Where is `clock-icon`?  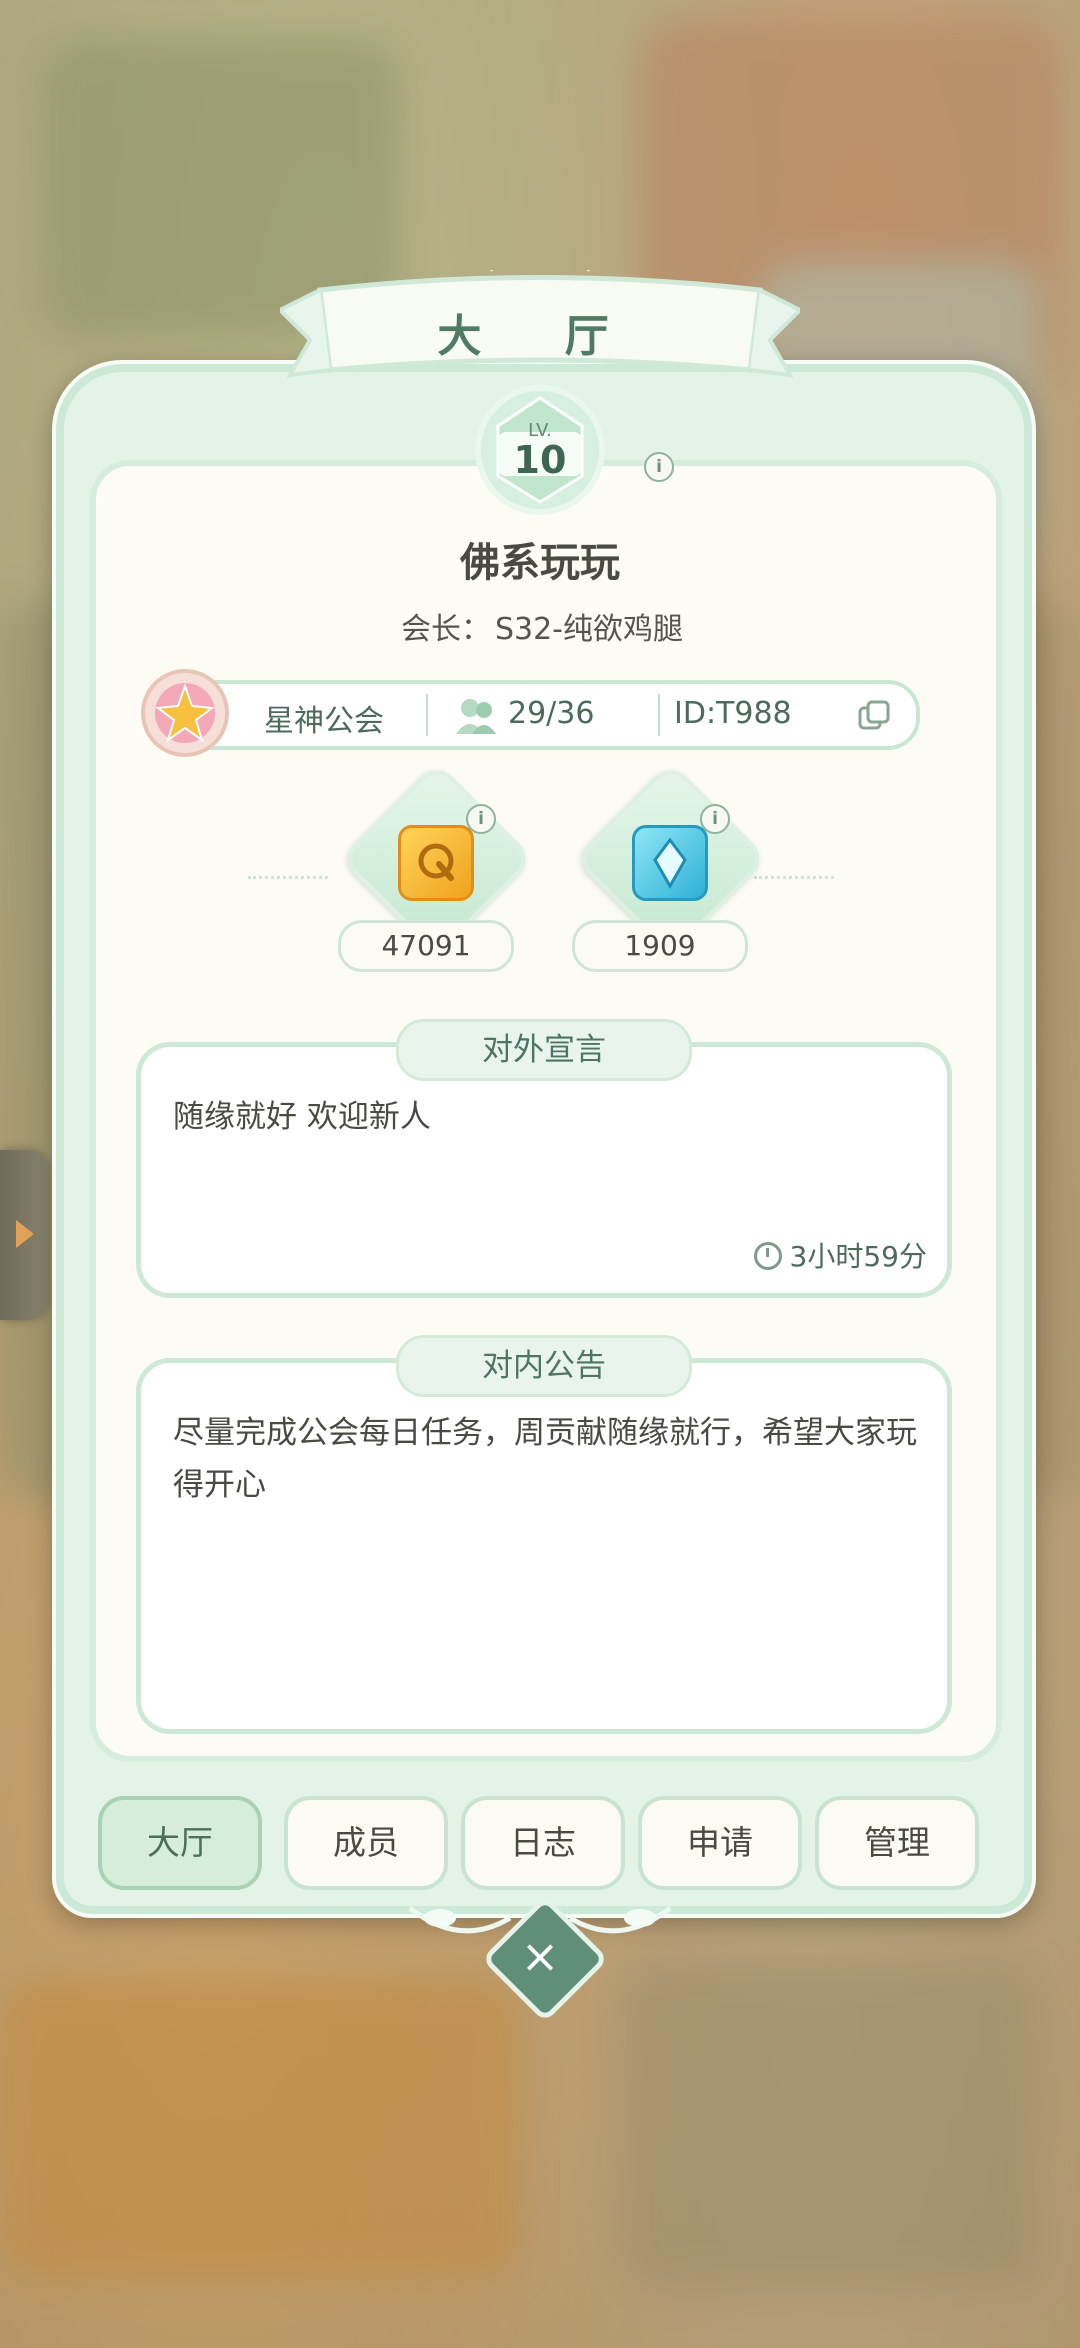
clock-icon is located at coordinates (767, 1256).